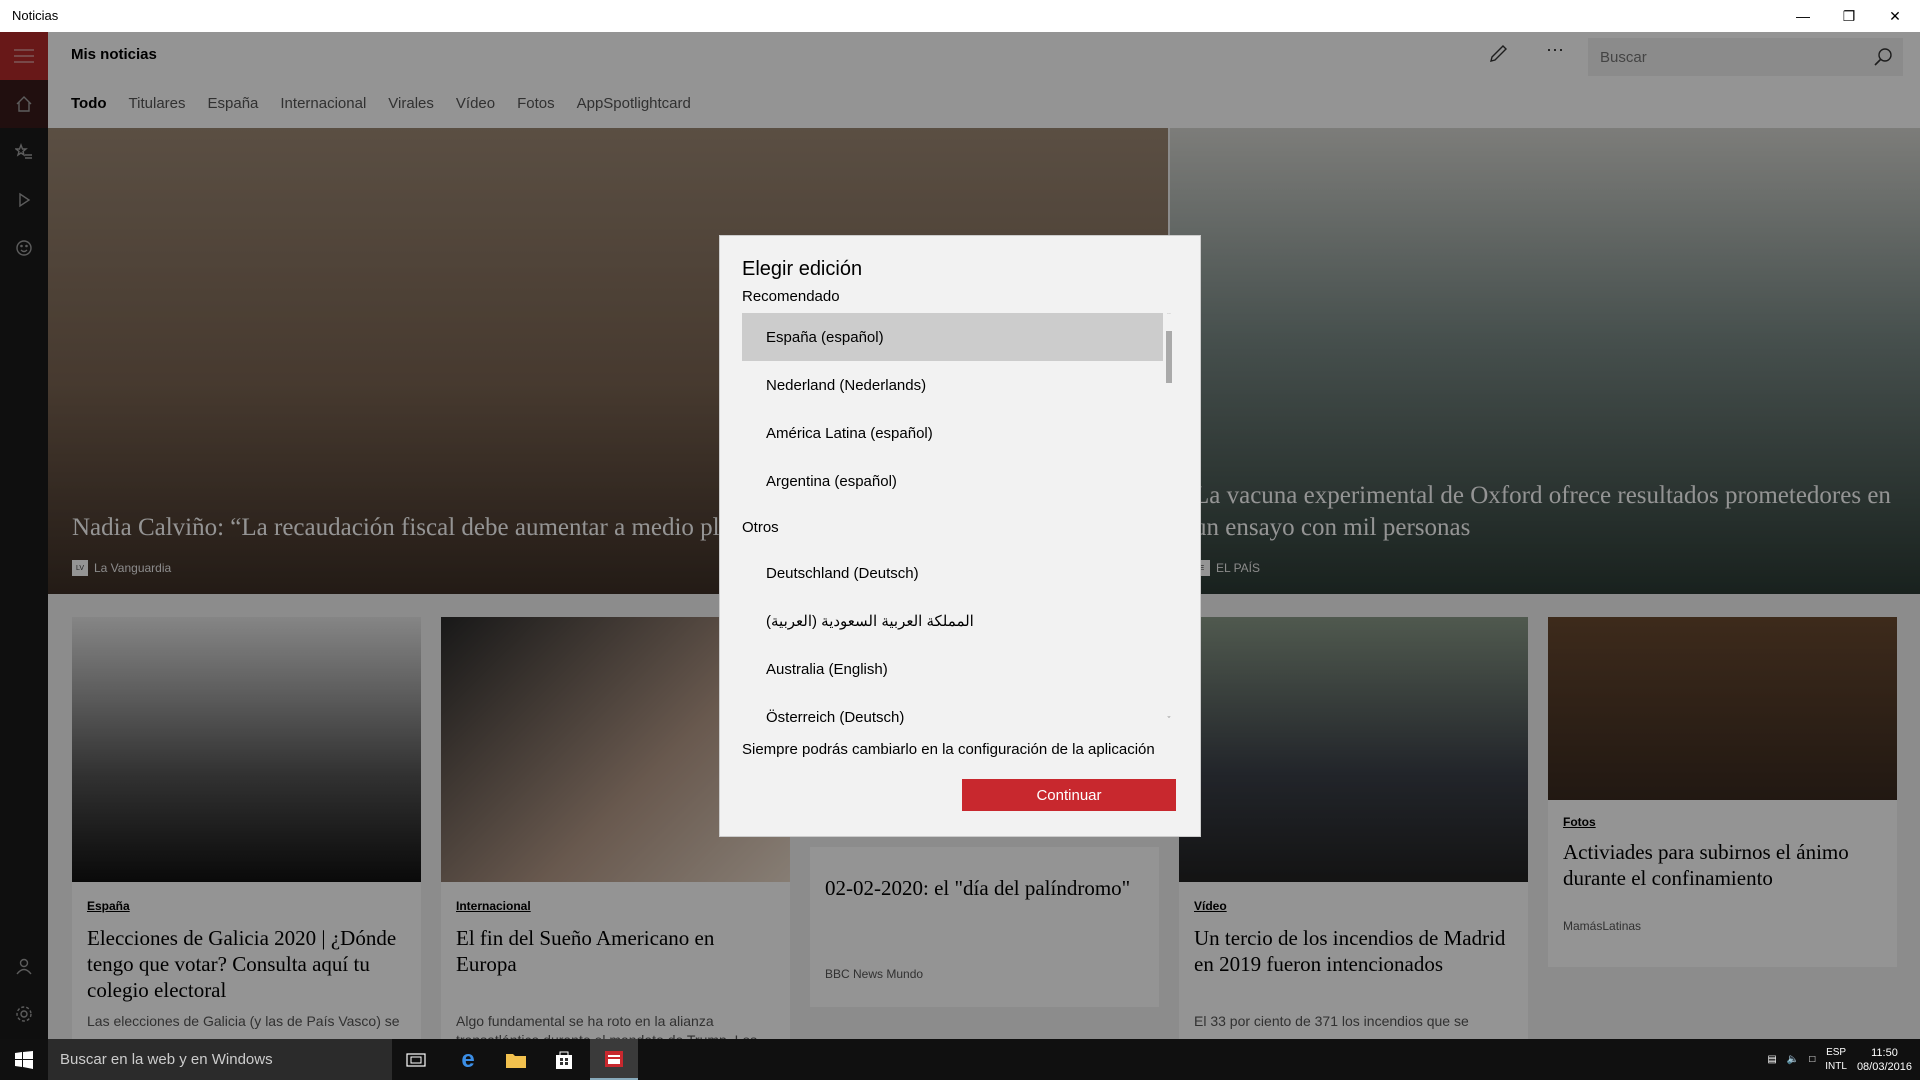 This screenshot has height=1080, width=1920. I want to click on clock: 11:50 08/03/2016, so click(1884, 1060).